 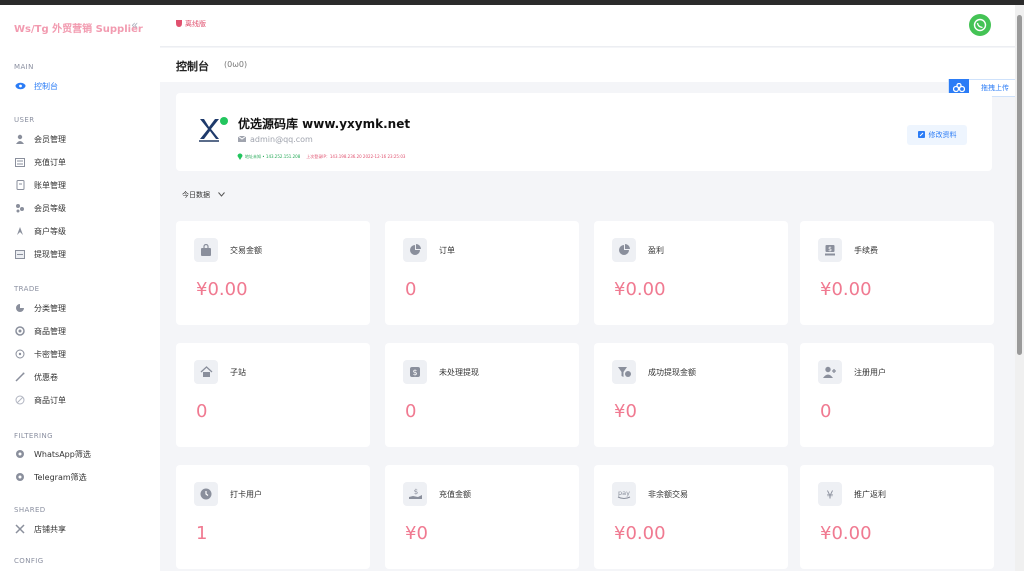 What do you see at coordinates (980, 25) in the screenshot?
I see `whatsapp-icon` at bounding box center [980, 25].